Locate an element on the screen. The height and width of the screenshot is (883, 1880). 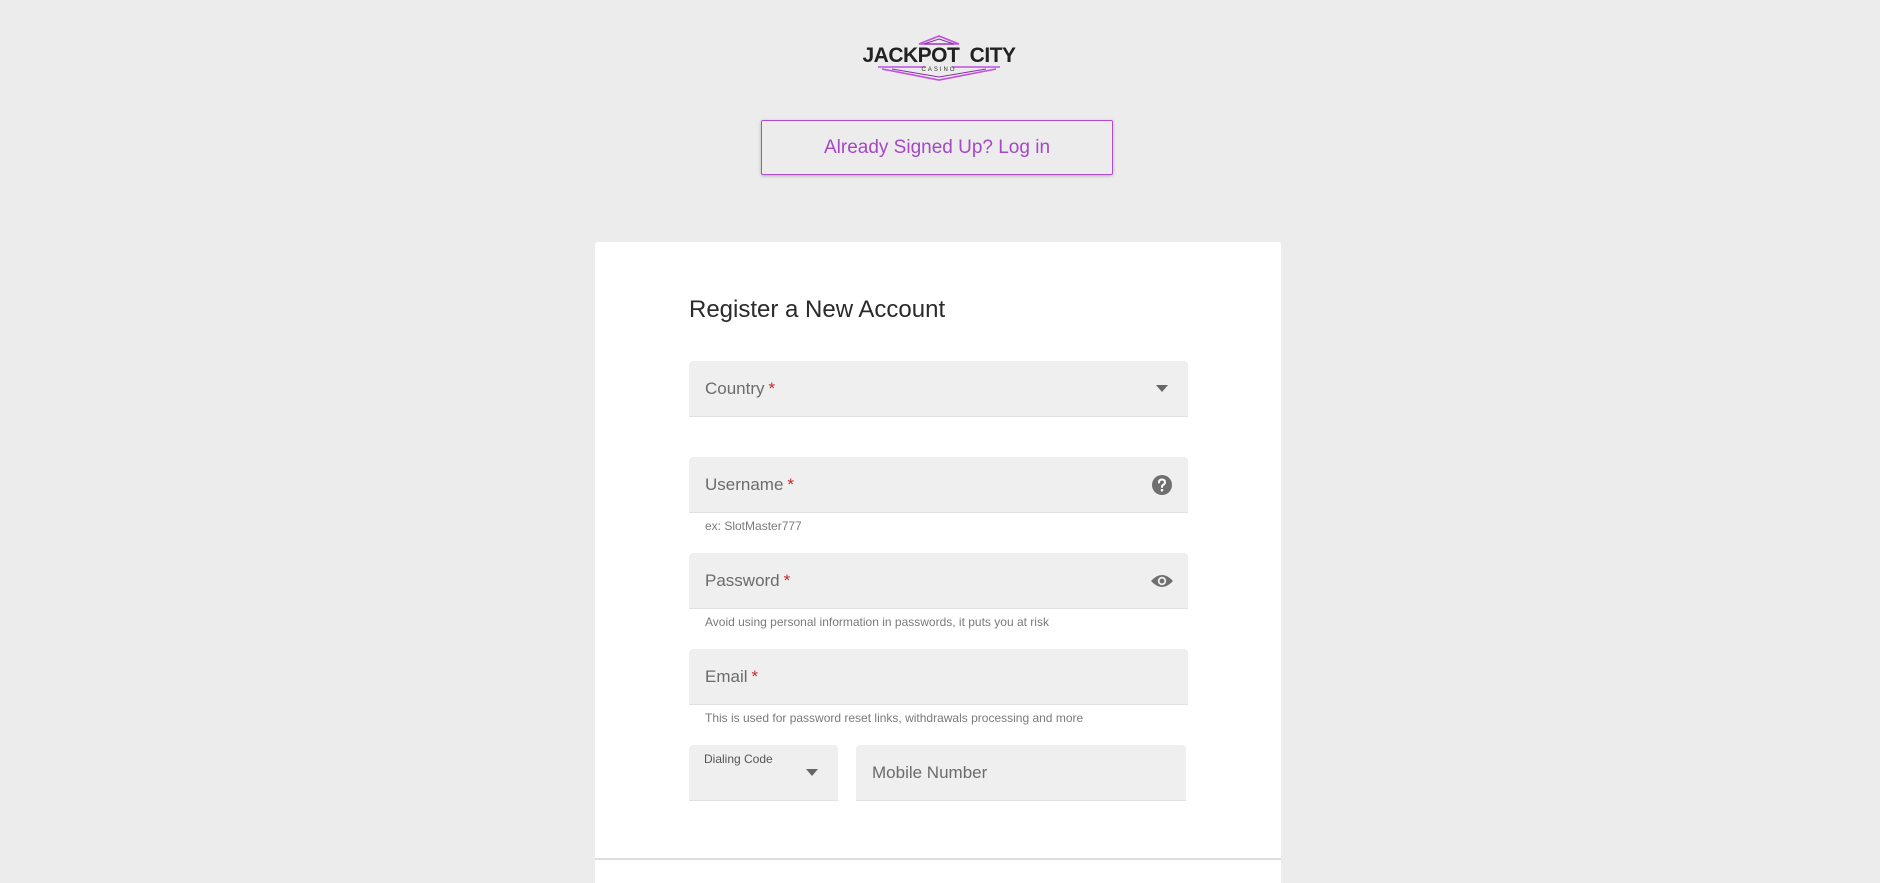
mobile-number-field: Mobile Number is located at coordinates (1021, 773).